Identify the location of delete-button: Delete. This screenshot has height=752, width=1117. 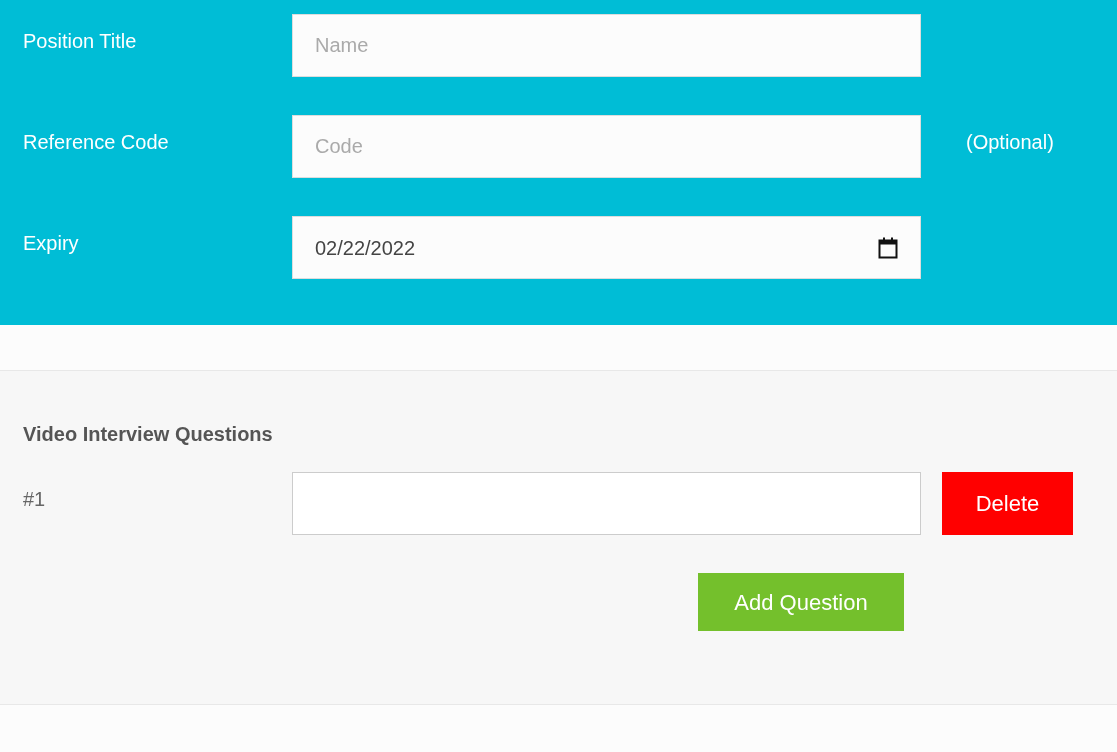
(1007, 503).